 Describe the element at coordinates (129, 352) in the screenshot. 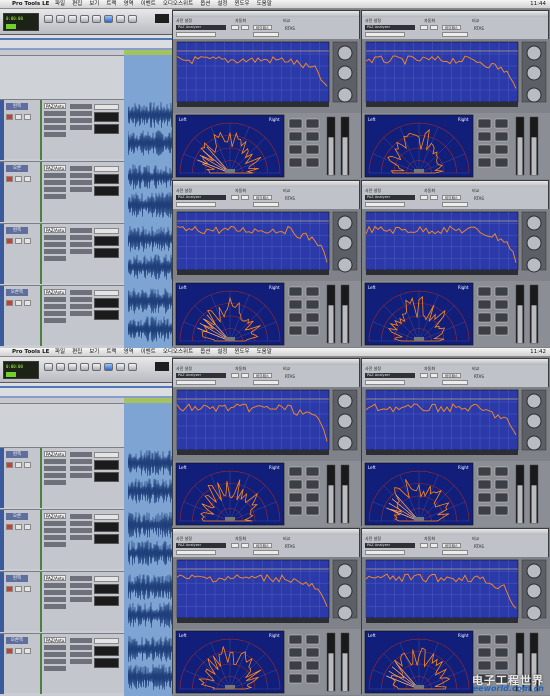

I see `menu-region: 영역` at that location.